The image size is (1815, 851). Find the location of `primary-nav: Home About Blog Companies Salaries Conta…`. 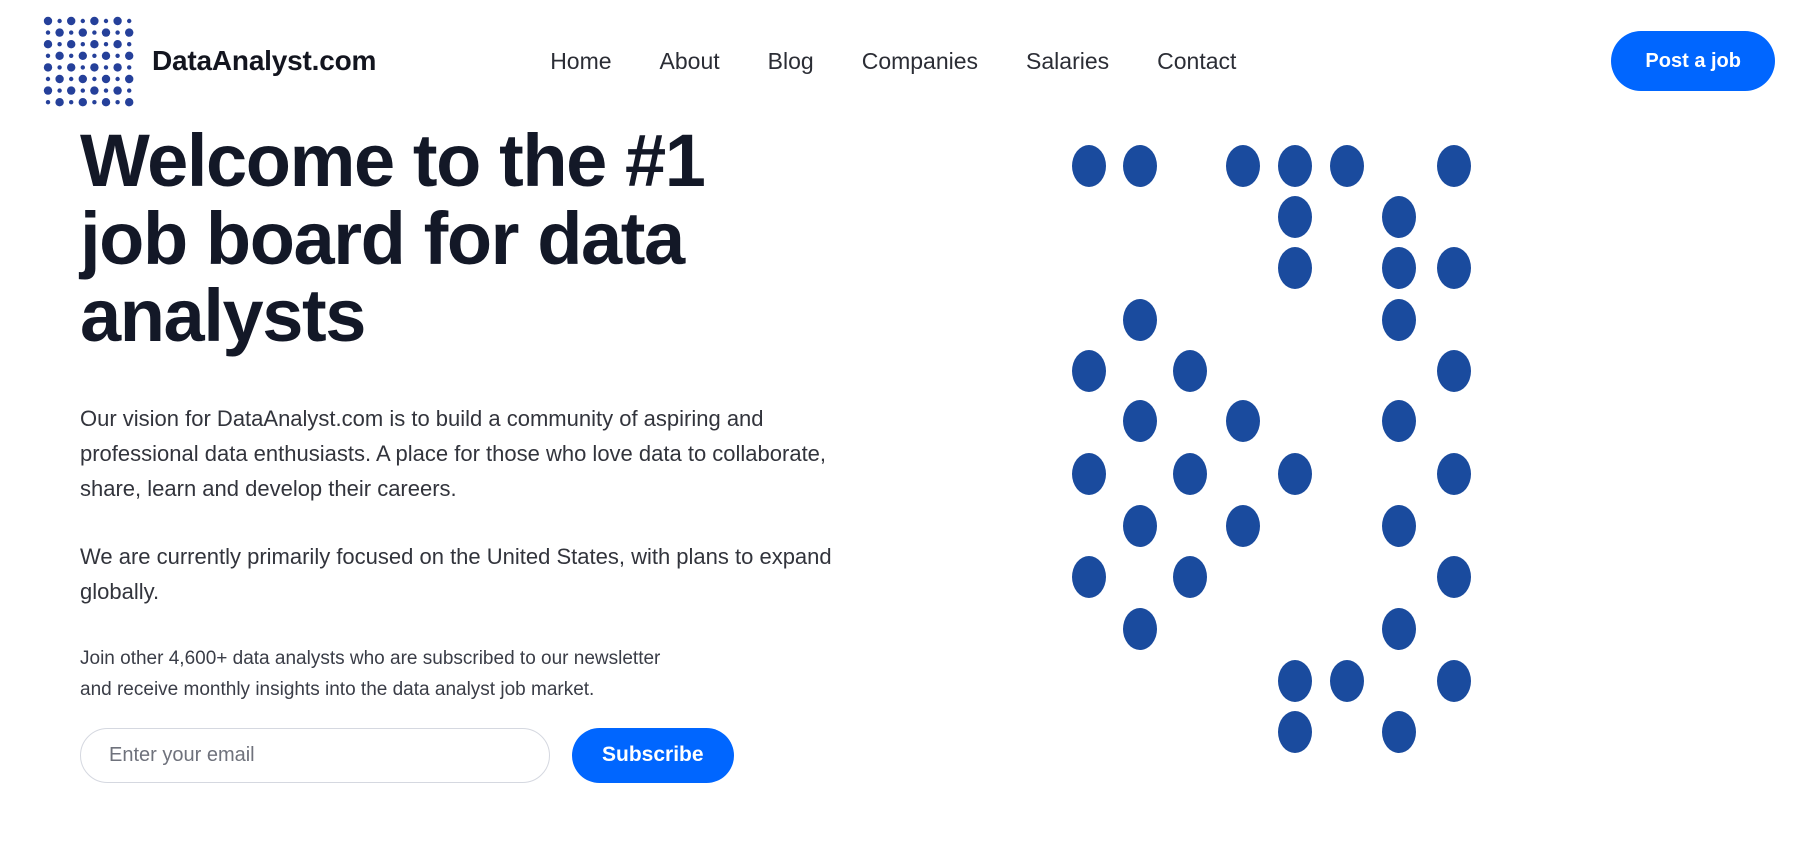

primary-nav: Home About Blog Companies Salaries Conta… is located at coordinates (893, 61).